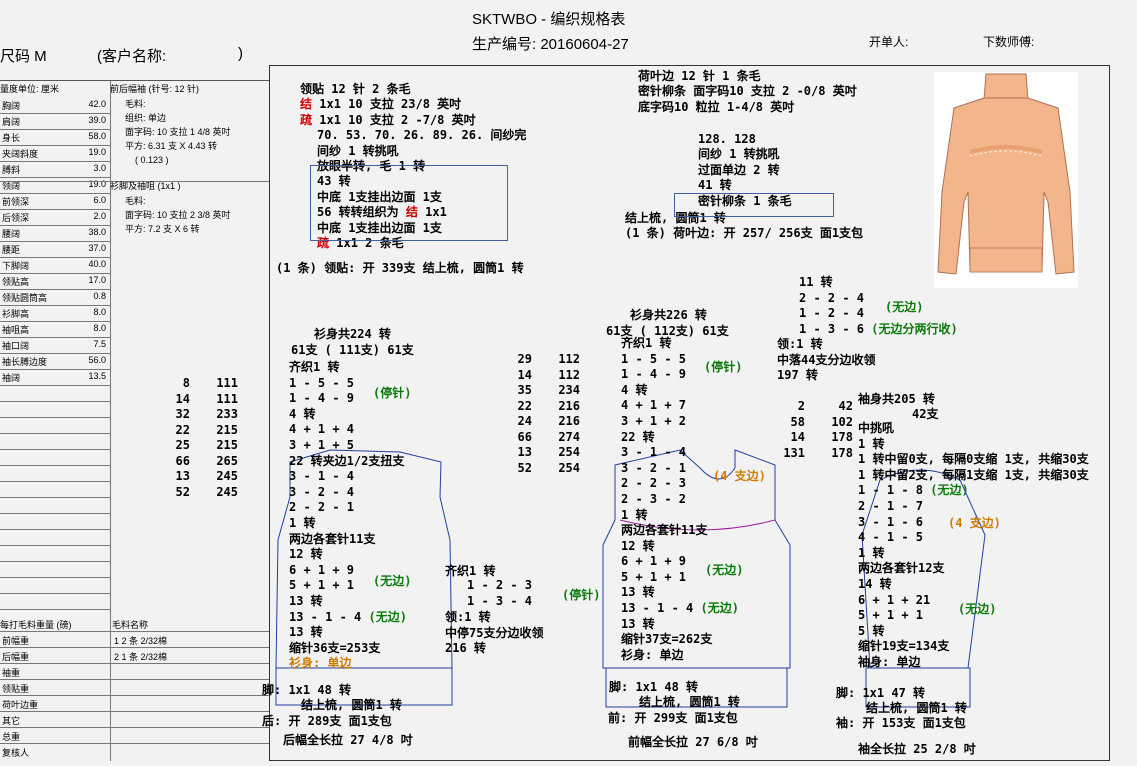 The width and height of the screenshot is (1137, 766). I want to click on mid-count-table: 29 112 14 112 35 234 22 216 24 216 66 274 13 254 52 254, so click(548, 414).